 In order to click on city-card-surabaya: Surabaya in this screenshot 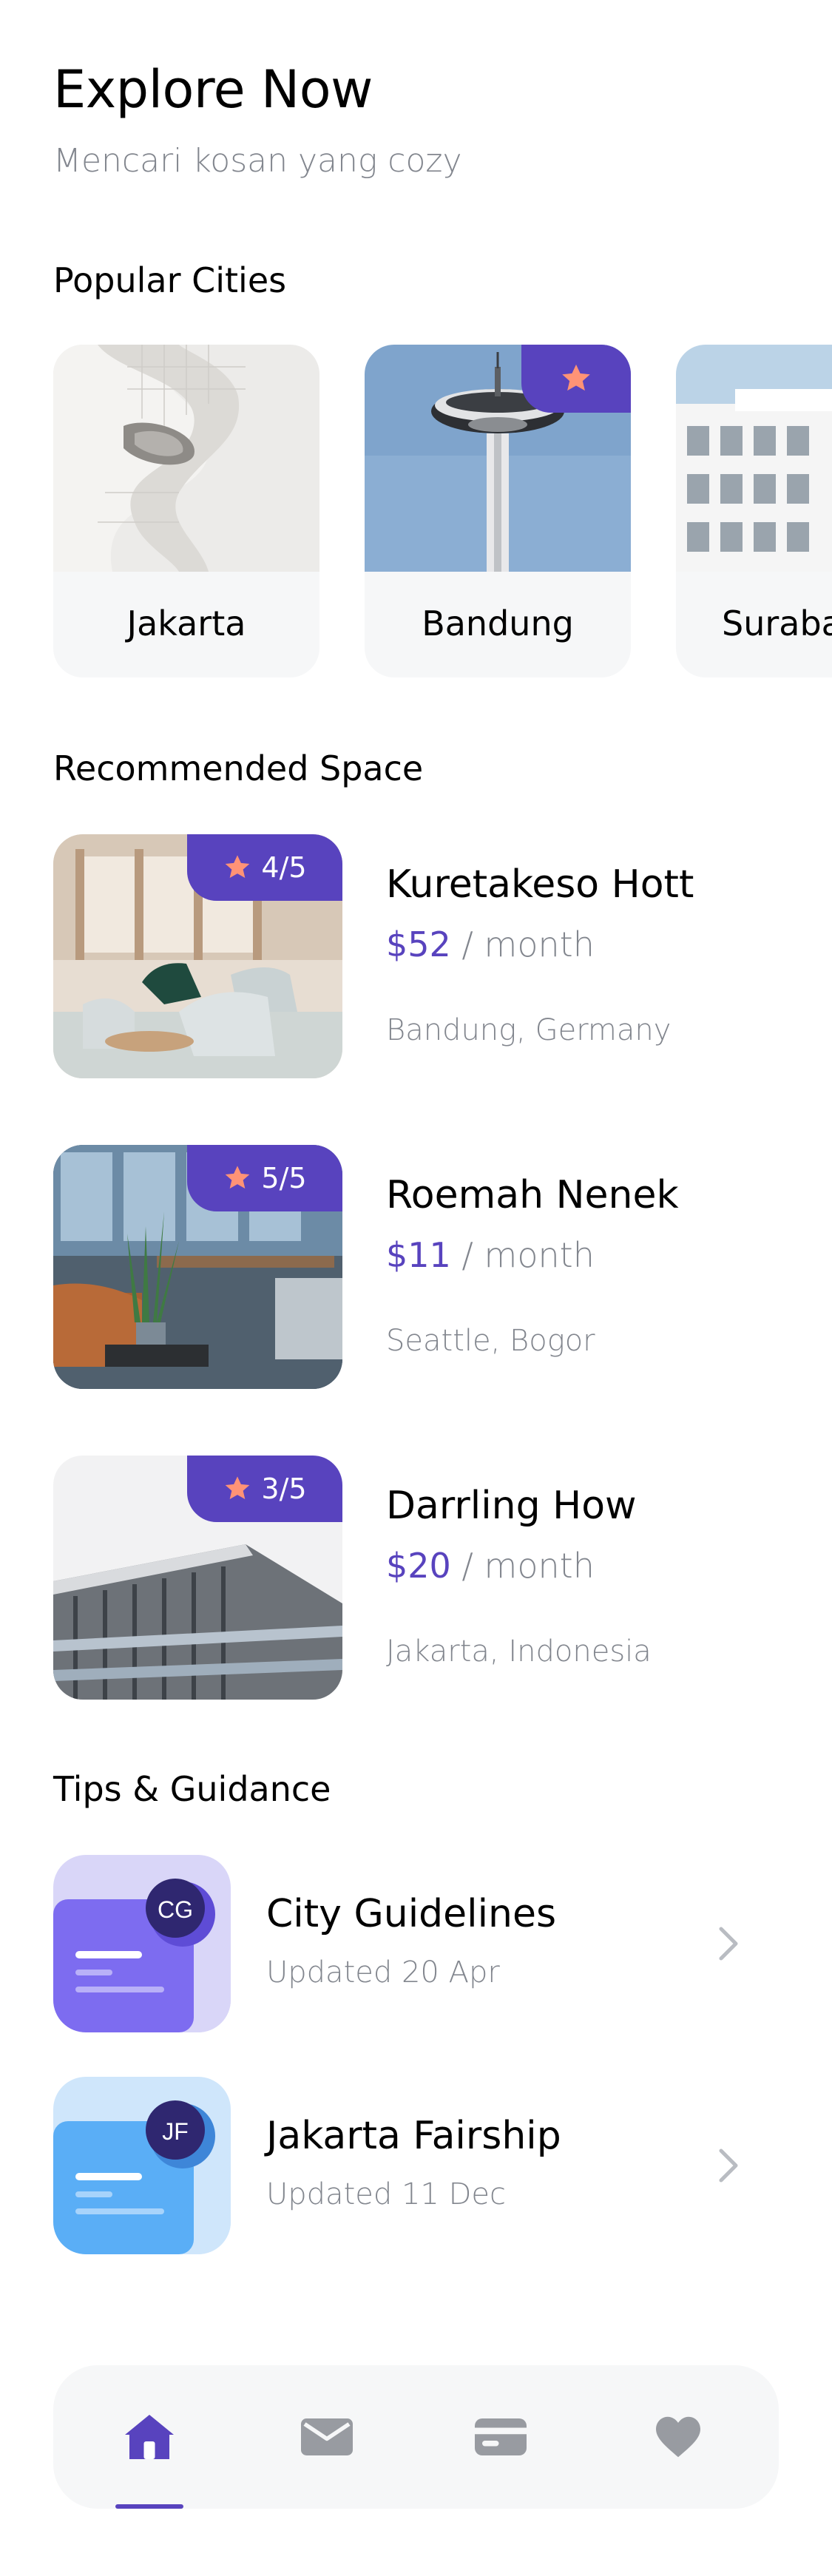, I will do `click(754, 511)`.